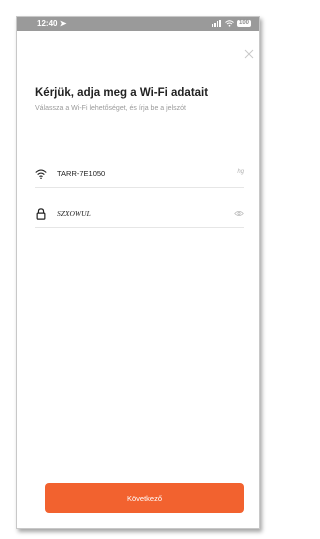  I want to click on wifi-status-icon, so click(229, 23).